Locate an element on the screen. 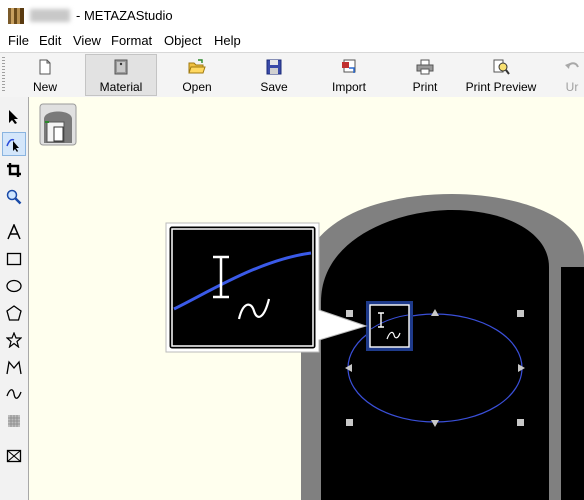  save-button-label: Save is located at coordinates (274, 87).